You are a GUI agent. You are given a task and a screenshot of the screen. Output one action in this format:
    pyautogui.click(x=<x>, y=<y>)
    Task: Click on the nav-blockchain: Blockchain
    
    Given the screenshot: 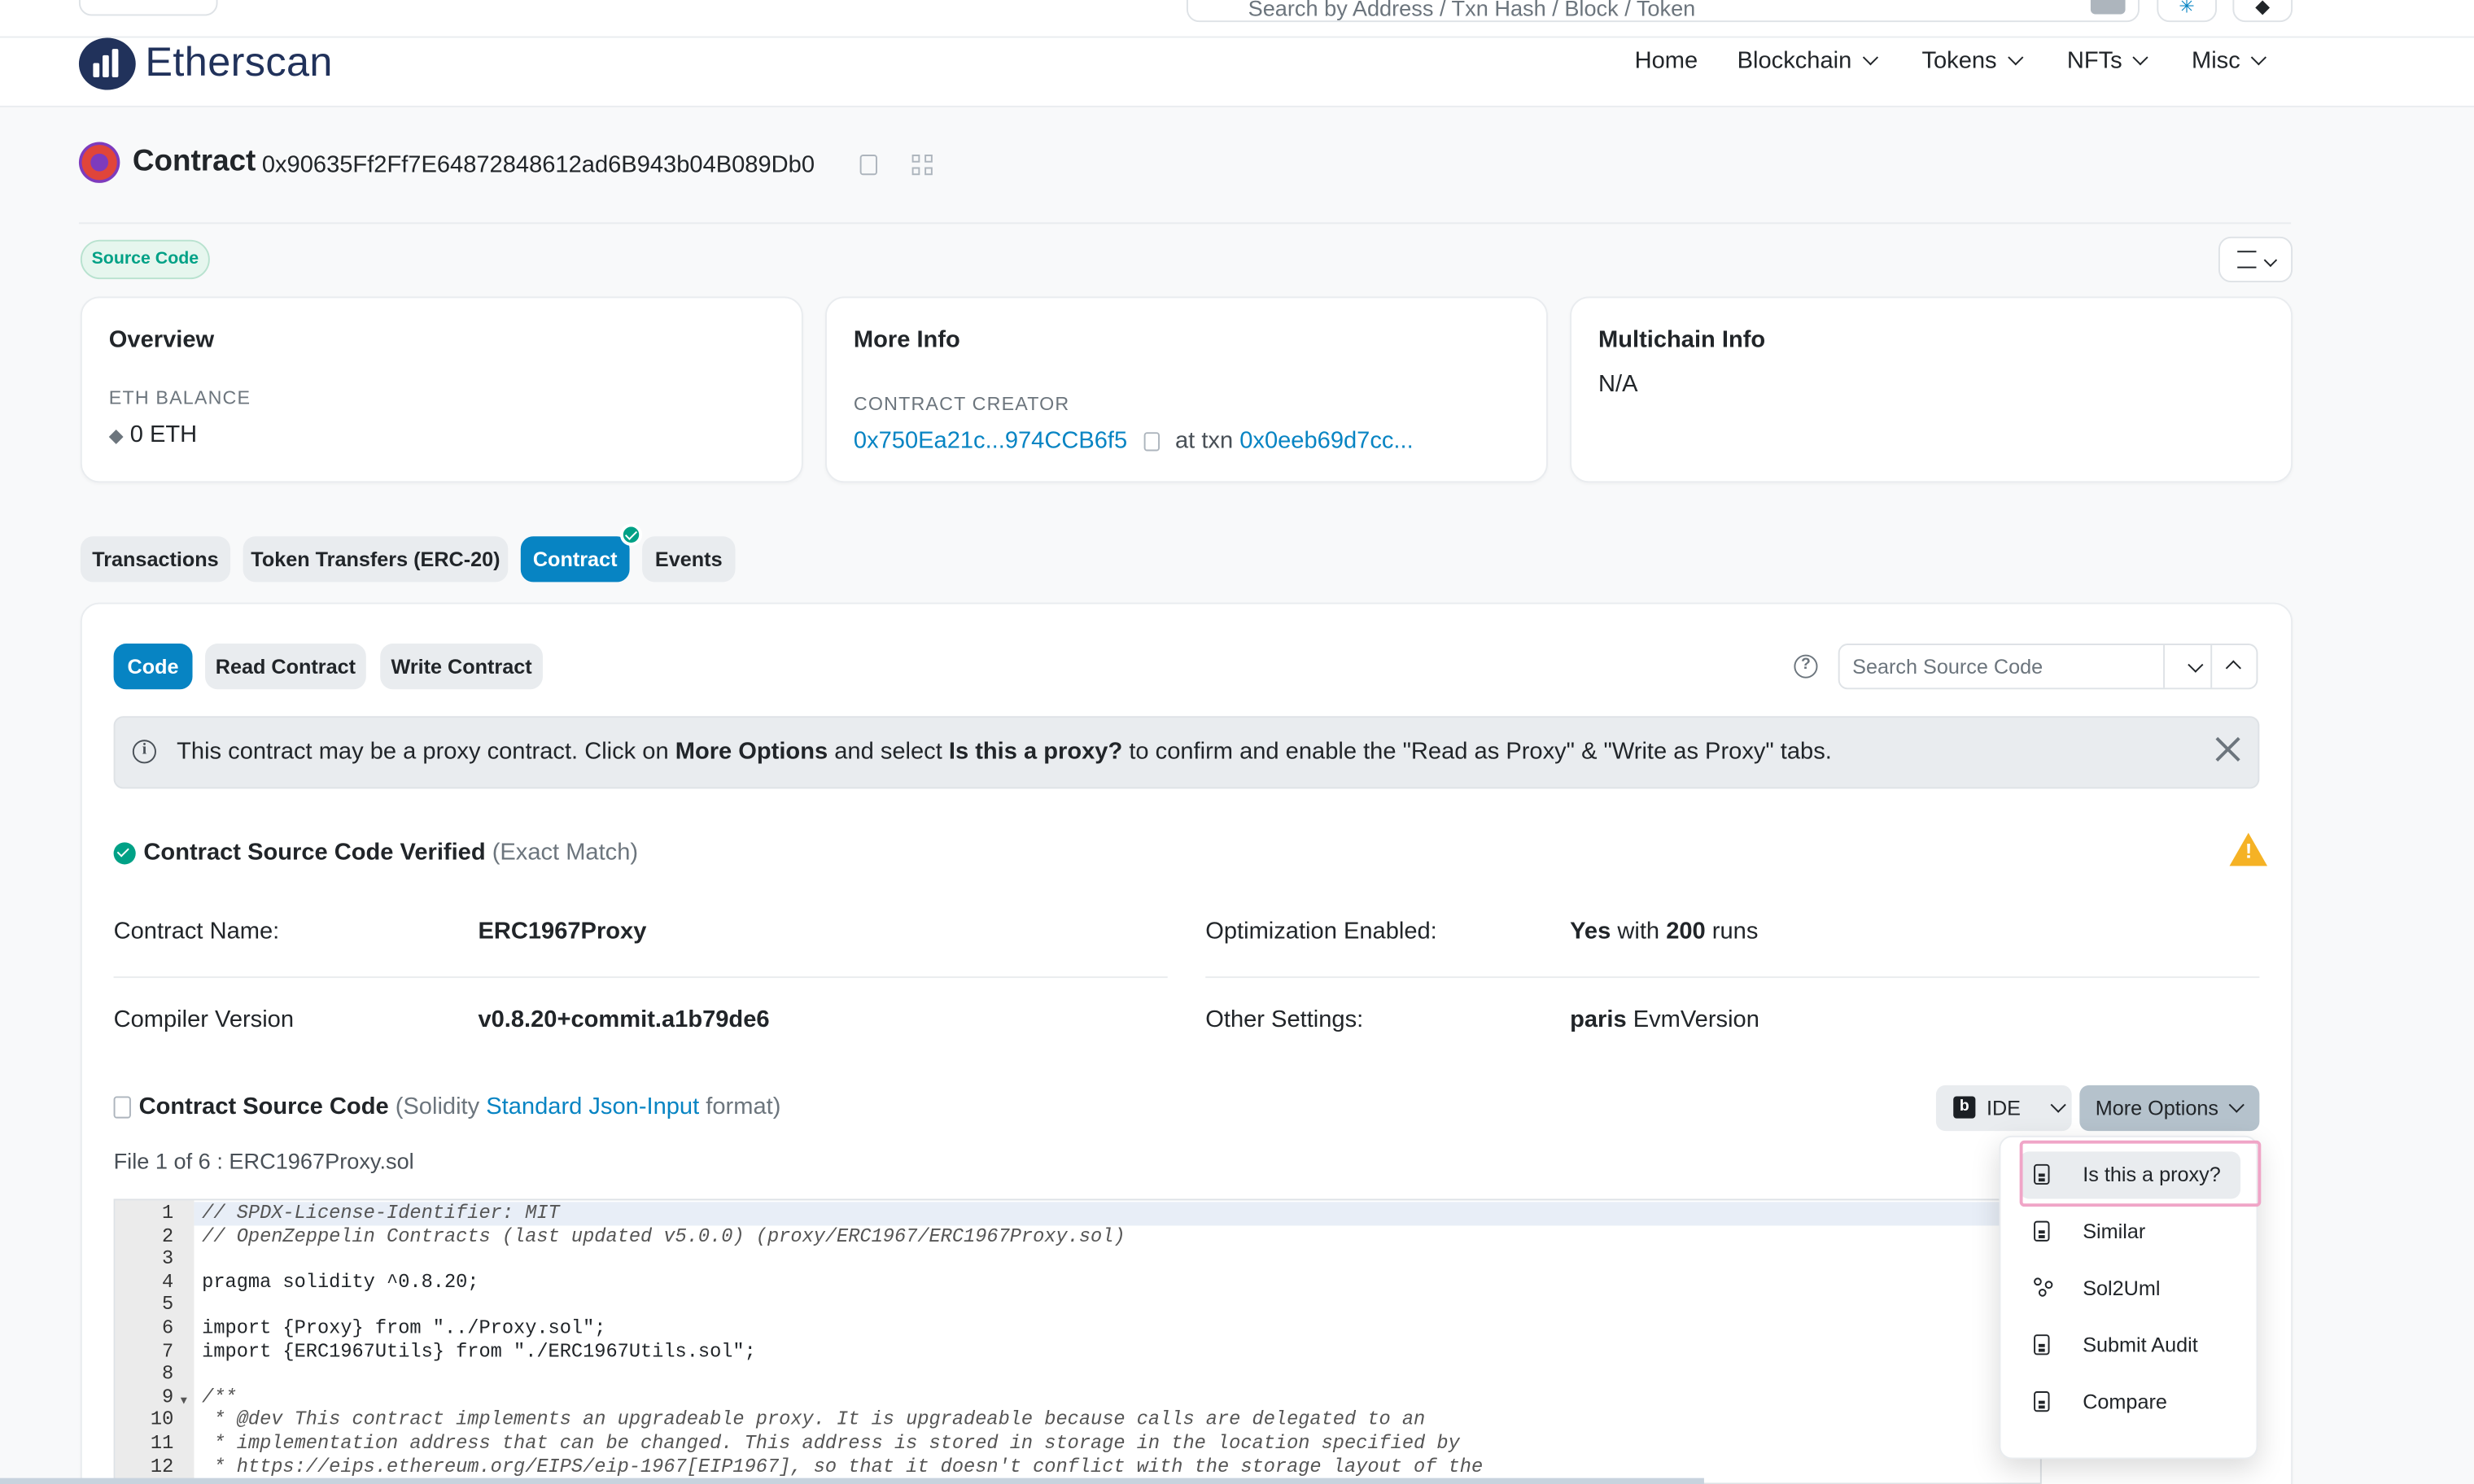 What is the action you would take?
    pyautogui.click(x=1807, y=61)
    